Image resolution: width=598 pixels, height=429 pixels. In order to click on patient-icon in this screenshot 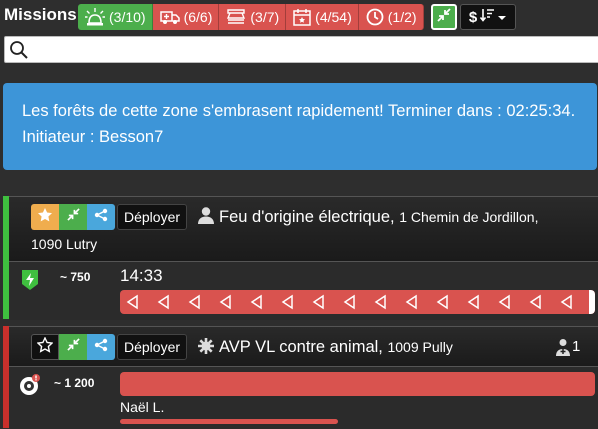, I will do `click(563, 349)`.